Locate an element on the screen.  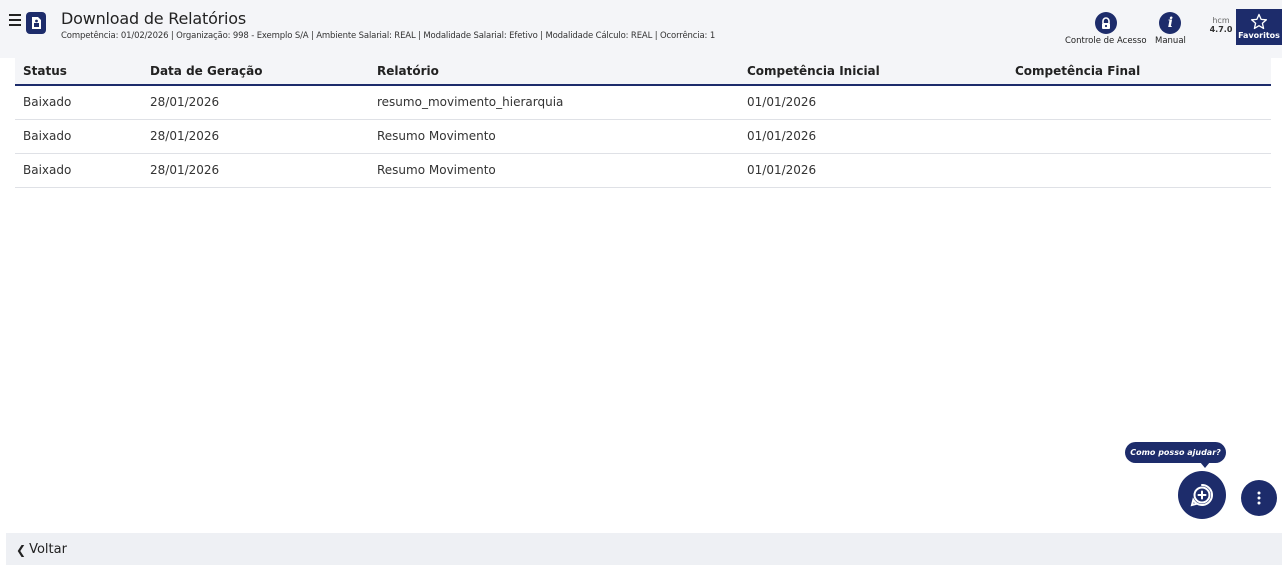
column-header-report: Relatório is located at coordinates (554, 72).